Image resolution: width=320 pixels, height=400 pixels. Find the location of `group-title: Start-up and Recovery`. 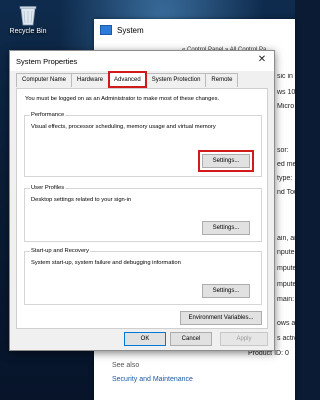

group-title: Start-up and Recovery is located at coordinates (60, 251).